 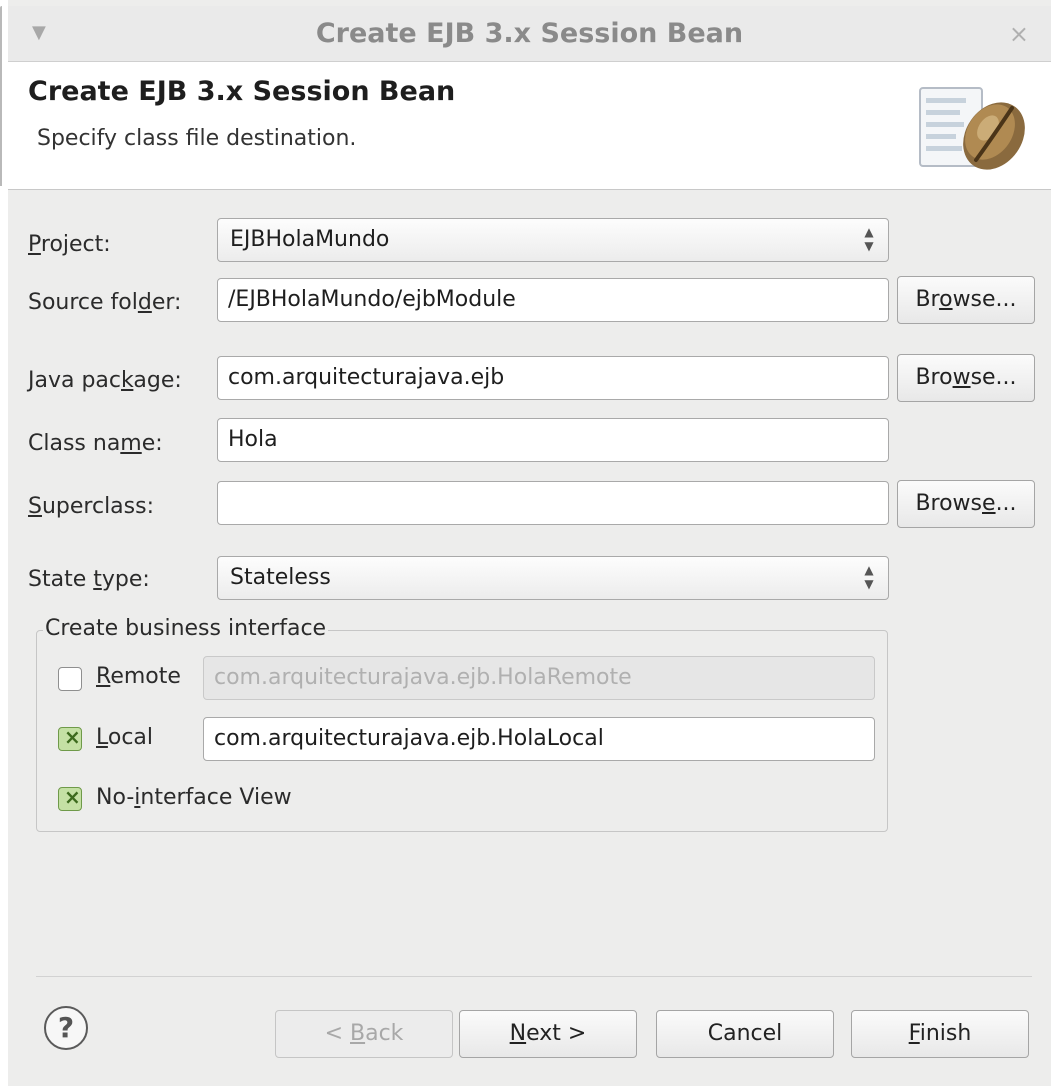 I want to click on source-folder-label: Source folder:, so click(x=105, y=302).